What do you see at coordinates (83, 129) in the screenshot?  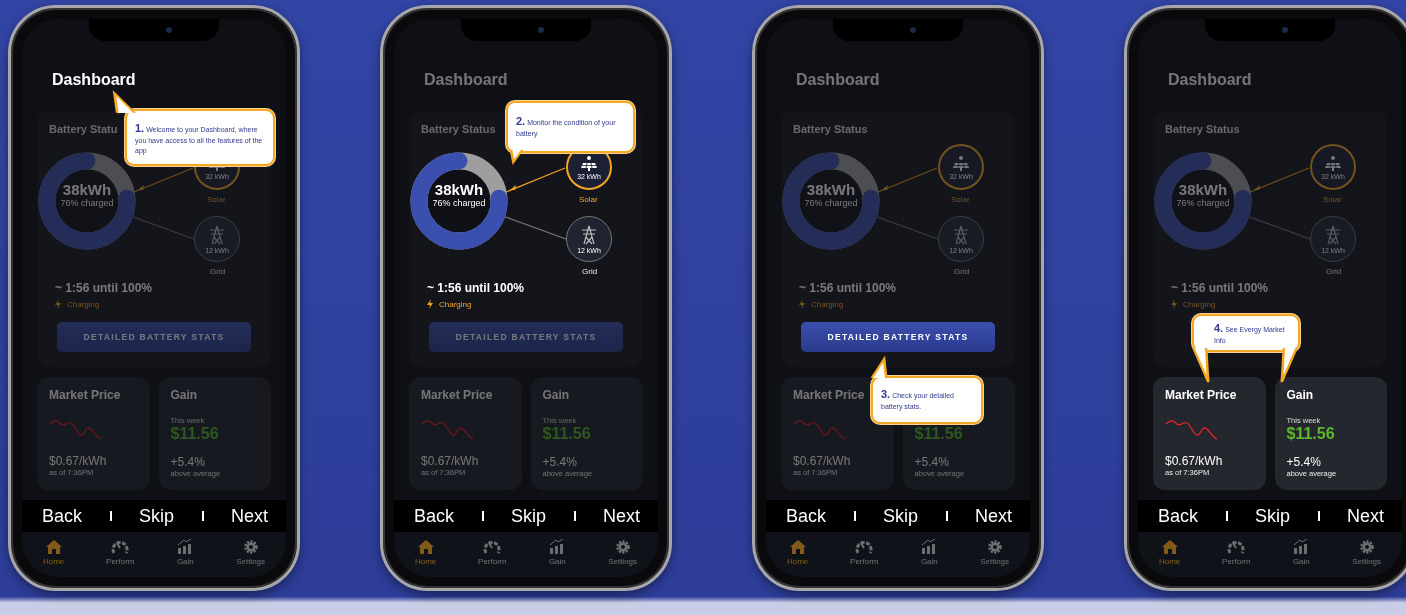 I see `card-title: Battery Statu` at bounding box center [83, 129].